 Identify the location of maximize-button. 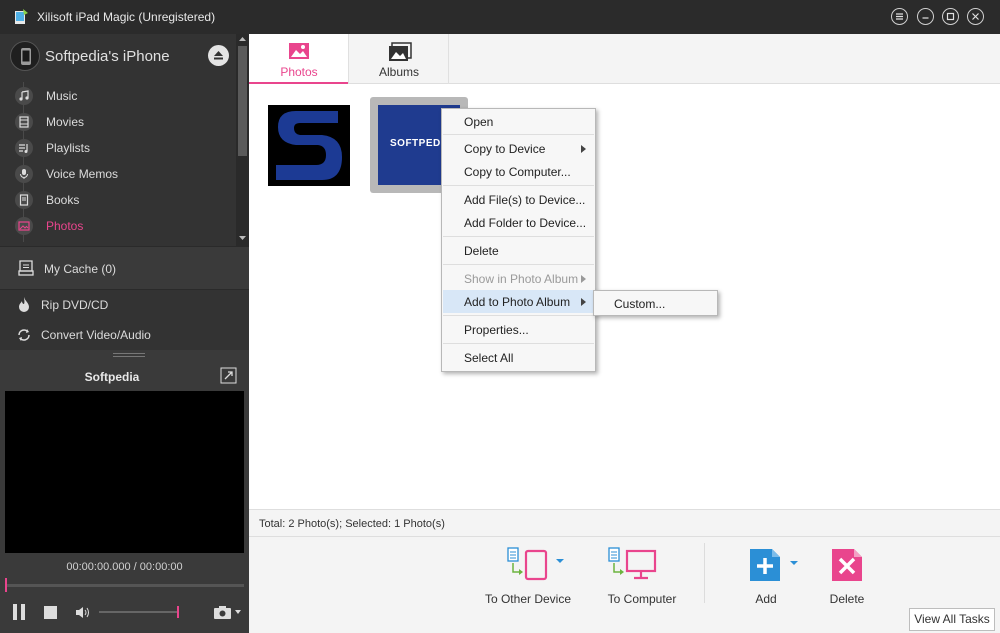
(950, 16).